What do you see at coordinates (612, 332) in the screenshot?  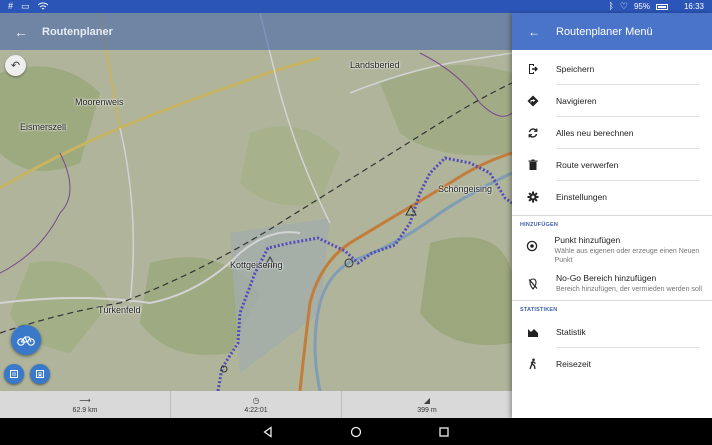 I see `menu-item-statistics: Statistik` at bounding box center [612, 332].